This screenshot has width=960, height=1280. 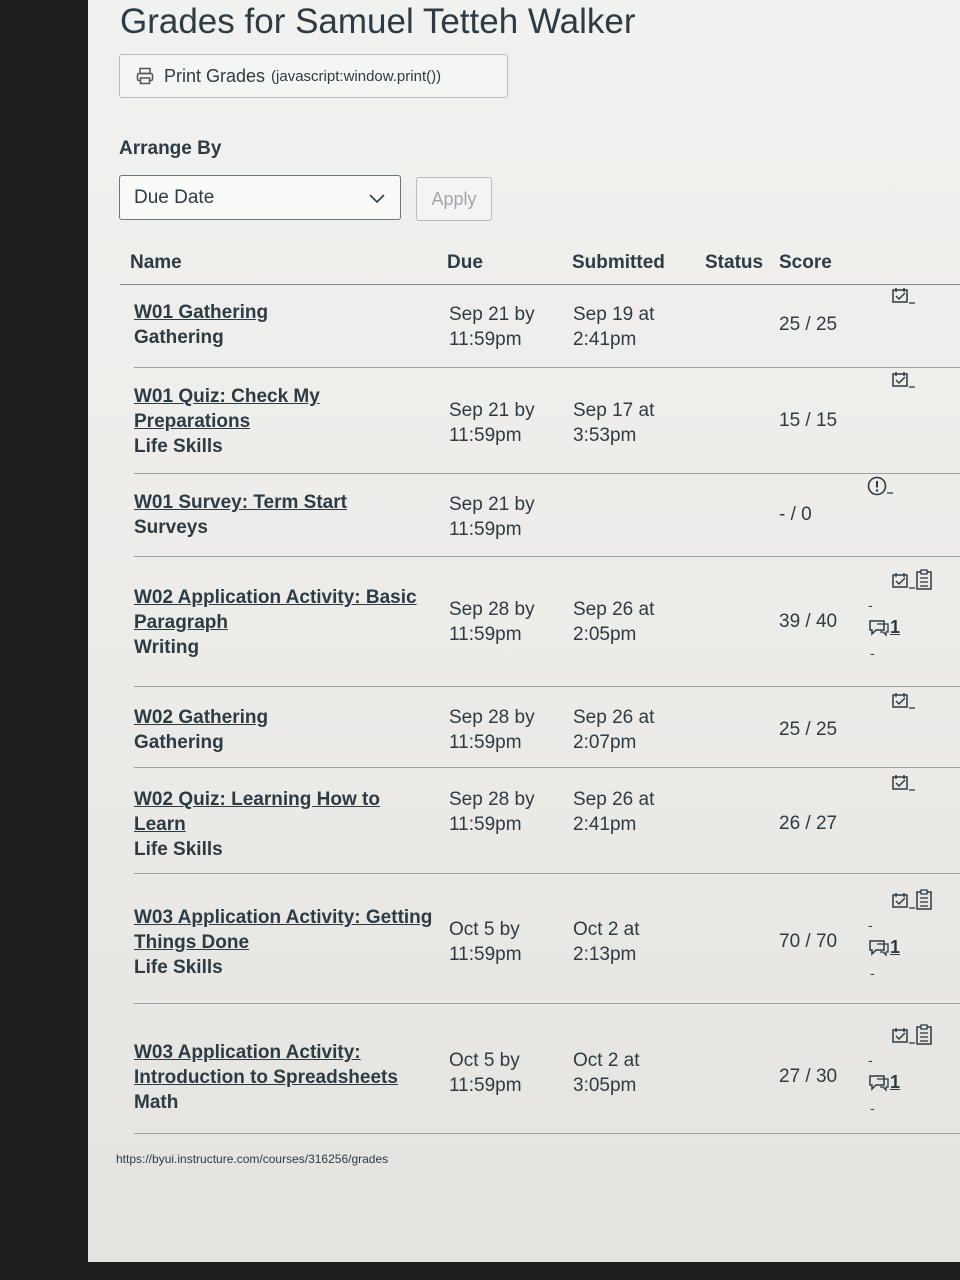 What do you see at coordinates (179, 337) in the screenshot?
I see `assignment-category: Gathering` at bounding box center [179, 337].